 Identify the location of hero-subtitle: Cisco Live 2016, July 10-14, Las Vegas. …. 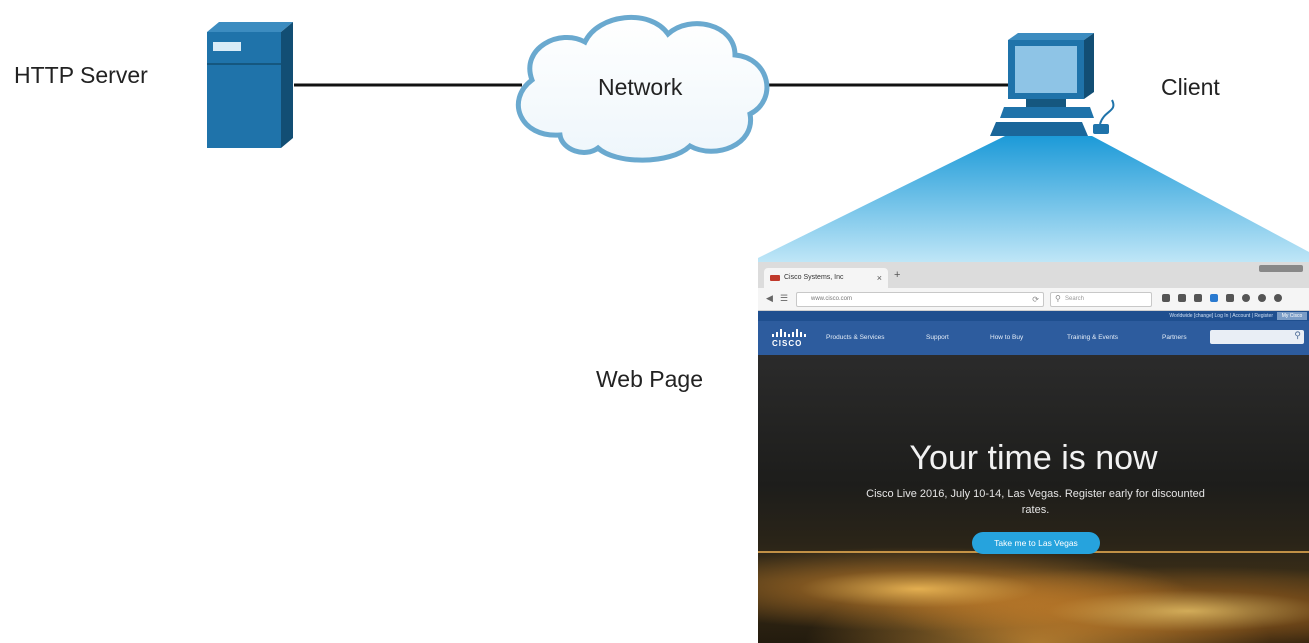
(1035, 502).